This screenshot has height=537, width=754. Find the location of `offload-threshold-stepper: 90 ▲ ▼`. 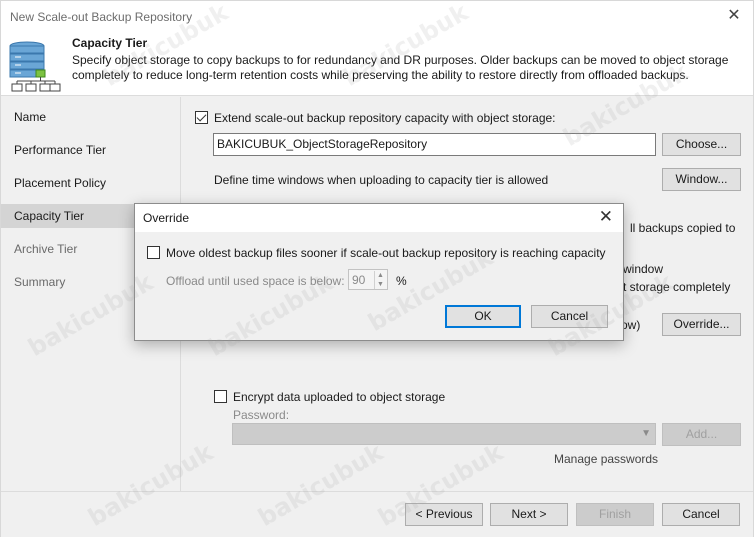

offload-threshold-stepper: 90 ▲ ▼ is located at coordinates (368, 279).